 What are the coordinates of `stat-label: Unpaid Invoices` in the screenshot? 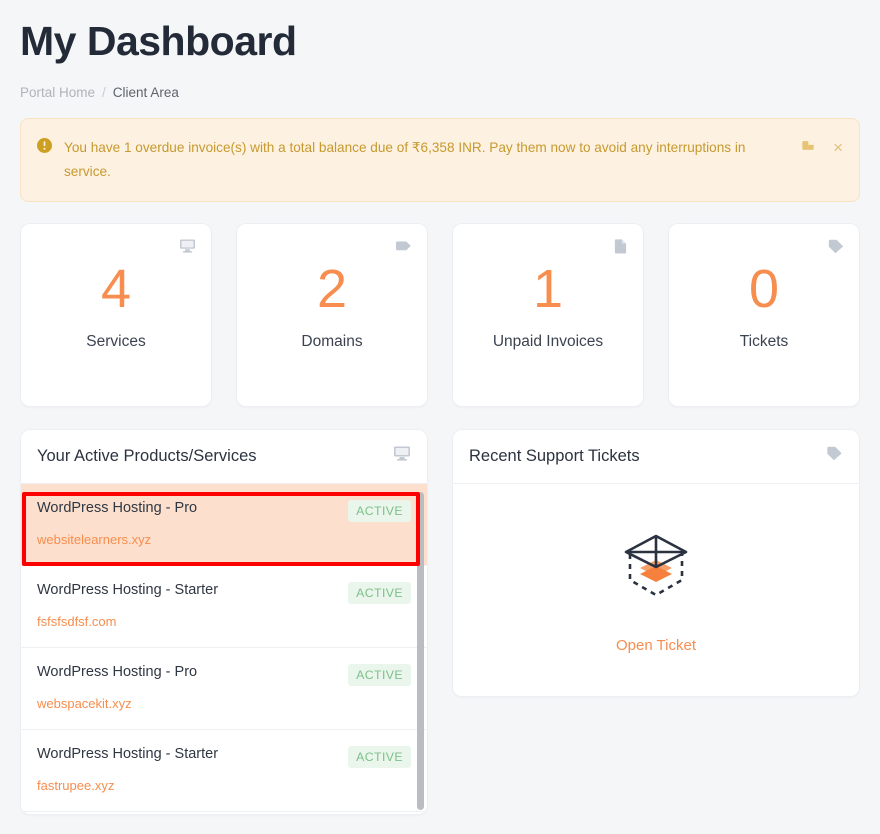 It's located at (548, 342).